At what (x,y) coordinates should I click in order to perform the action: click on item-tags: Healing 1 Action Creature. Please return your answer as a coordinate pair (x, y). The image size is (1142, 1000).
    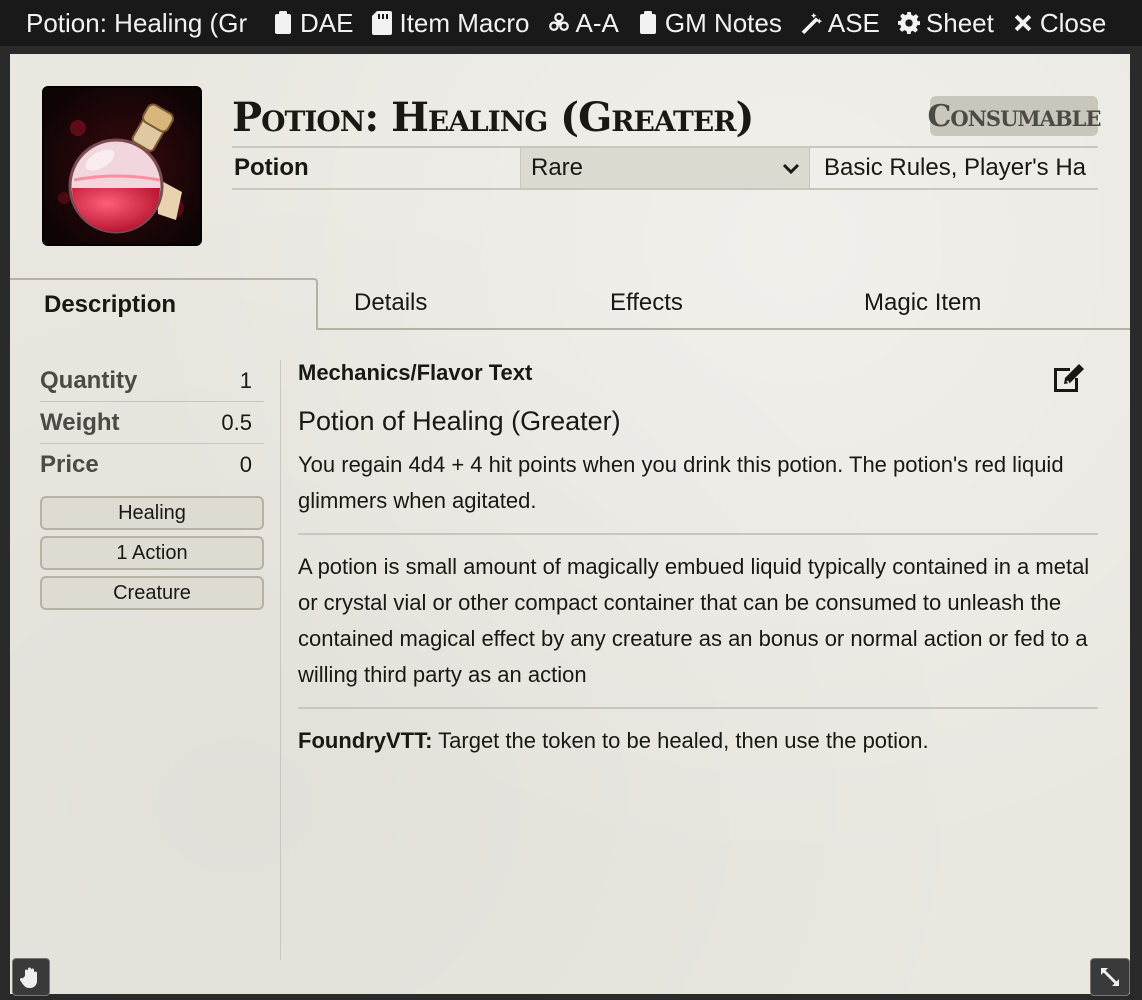
    Looking at the image, I should click on (152, 553).